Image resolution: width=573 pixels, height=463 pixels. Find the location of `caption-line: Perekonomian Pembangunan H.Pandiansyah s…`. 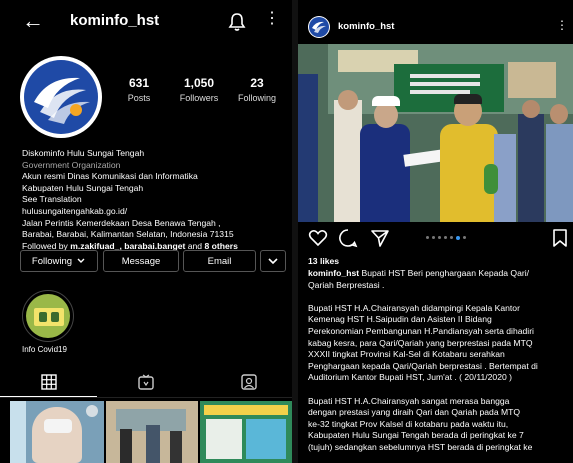

caption-line: Perekonomian Pembangunan H.Pandiansyah s… is located at coordinates (421, 330).